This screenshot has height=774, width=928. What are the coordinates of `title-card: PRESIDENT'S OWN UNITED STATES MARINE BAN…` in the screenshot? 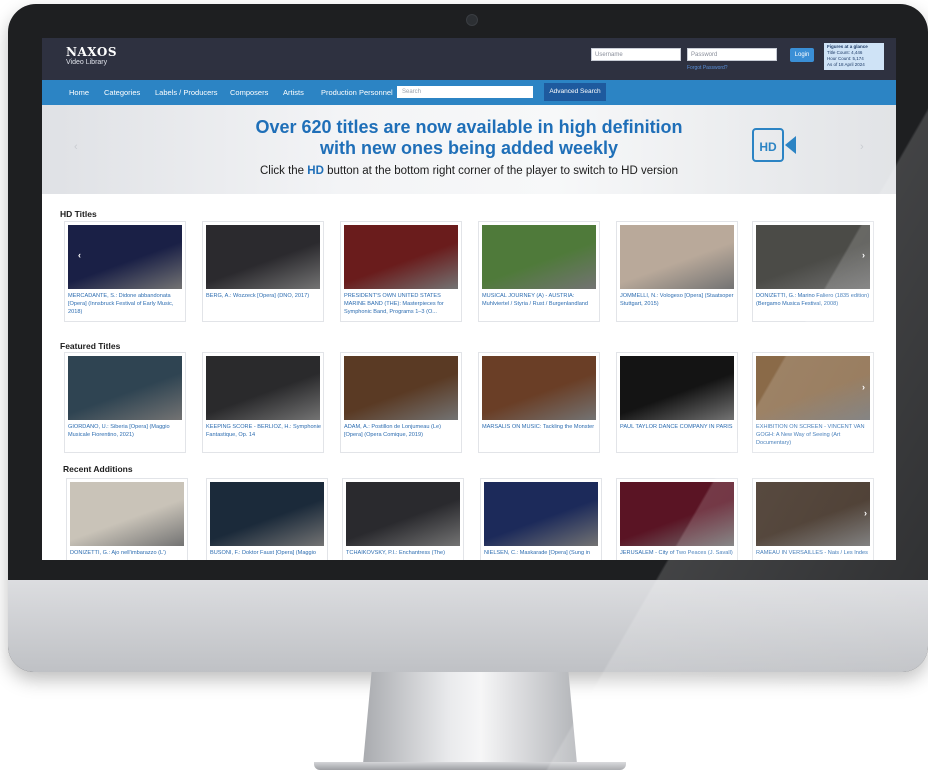 It's located at (401, 271).